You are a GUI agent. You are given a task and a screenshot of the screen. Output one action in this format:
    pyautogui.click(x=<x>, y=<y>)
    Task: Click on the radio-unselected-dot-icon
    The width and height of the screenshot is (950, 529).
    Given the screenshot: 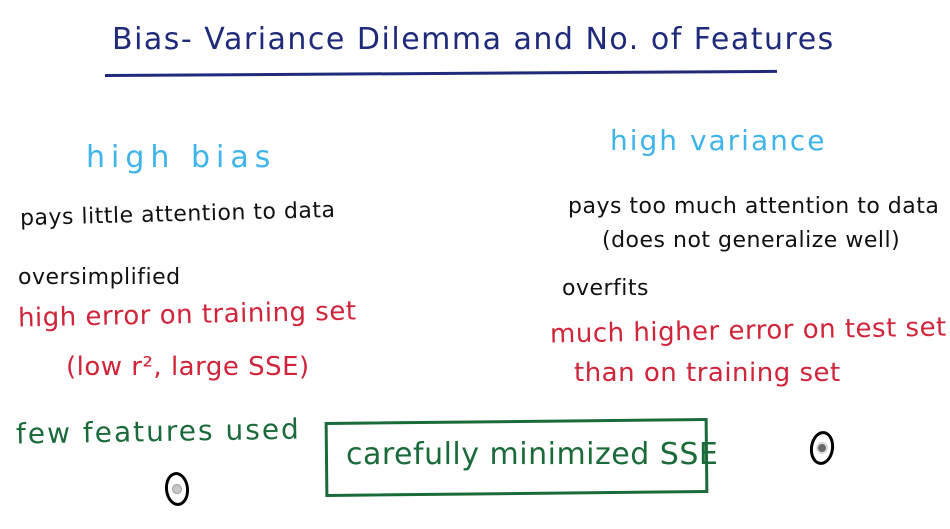 What is the action you would take?
    pyautogui.click(x=177, y=489)
    